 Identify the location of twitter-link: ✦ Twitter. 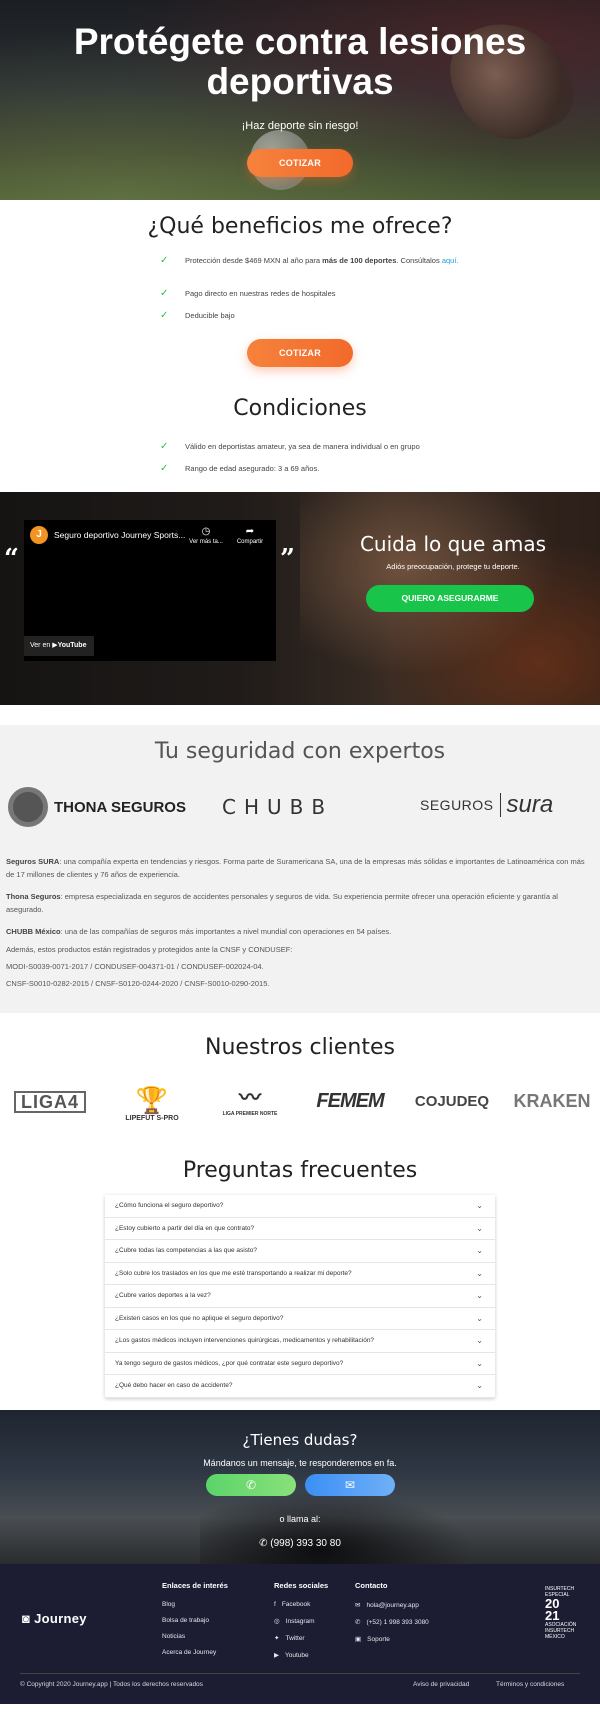
(301, 1638).